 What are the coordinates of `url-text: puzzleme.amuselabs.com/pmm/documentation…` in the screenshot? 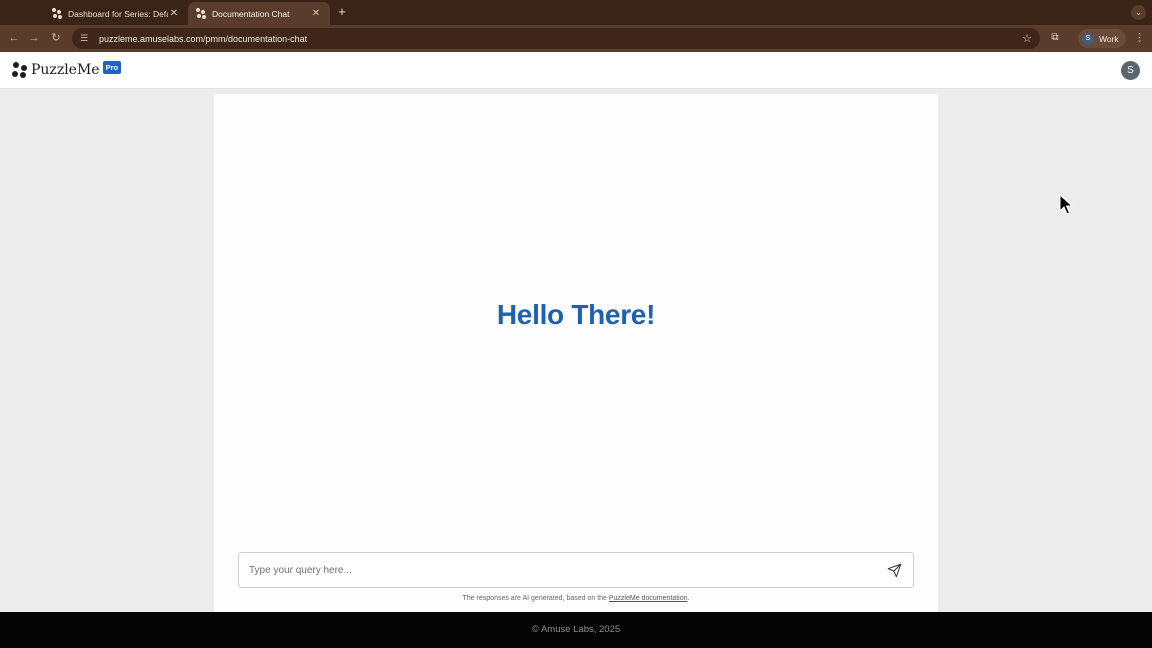 It's located at (203, 38).